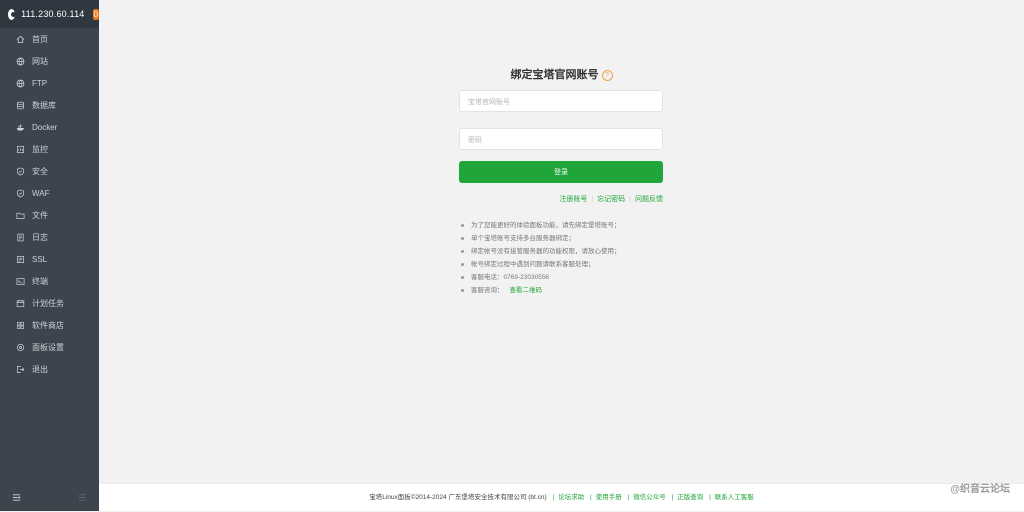 This screenshot has width=1024, height=512. Describe the element at coordinates (49, 281) in the screenshot. I see `sidebar-item: 终端` at that location.